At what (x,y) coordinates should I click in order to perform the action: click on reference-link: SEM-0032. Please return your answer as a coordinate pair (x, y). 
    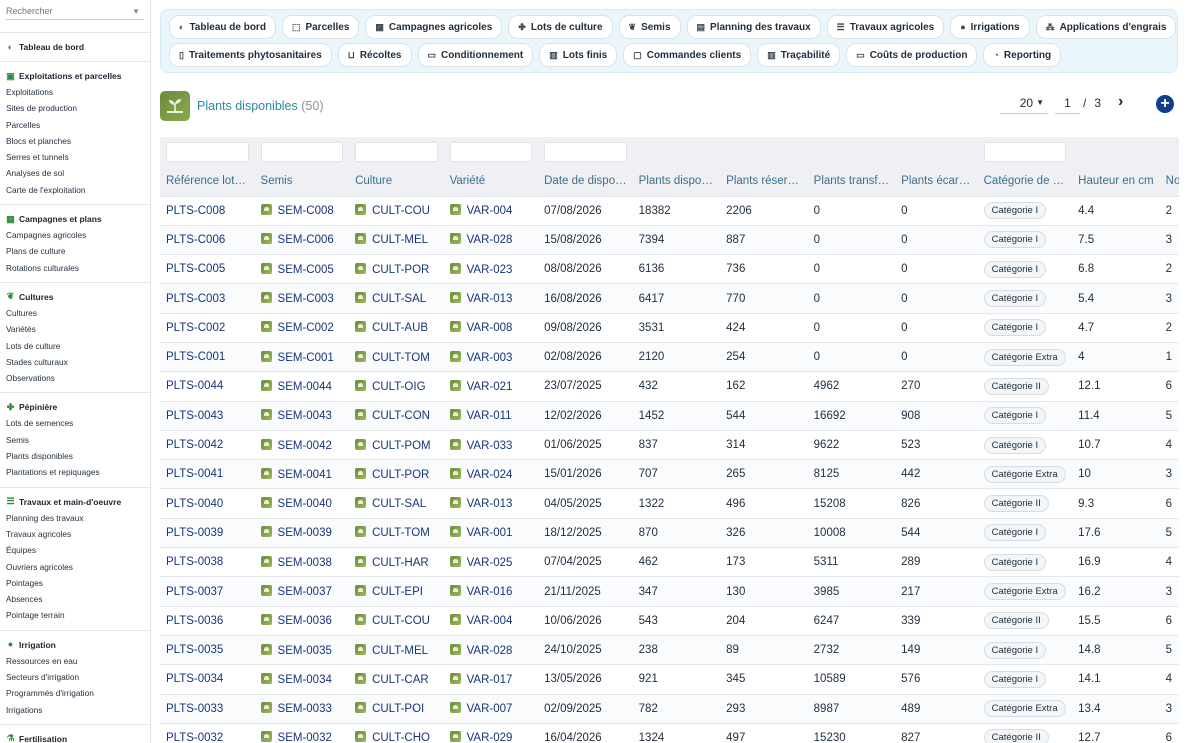
    Looking at the image, I should click on (305, 737).